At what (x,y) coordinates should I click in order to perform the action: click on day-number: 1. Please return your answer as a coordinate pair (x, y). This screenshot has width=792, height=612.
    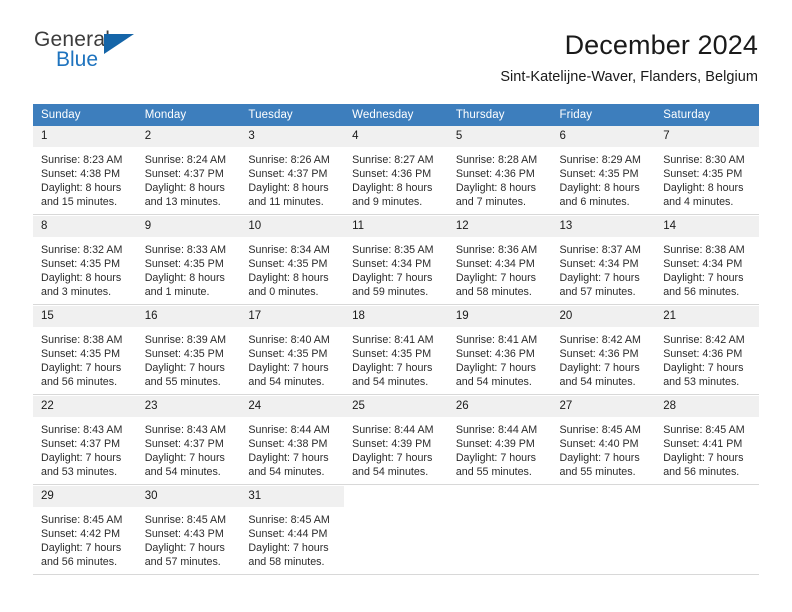
    Looking at the image, I should click on (85, 136).